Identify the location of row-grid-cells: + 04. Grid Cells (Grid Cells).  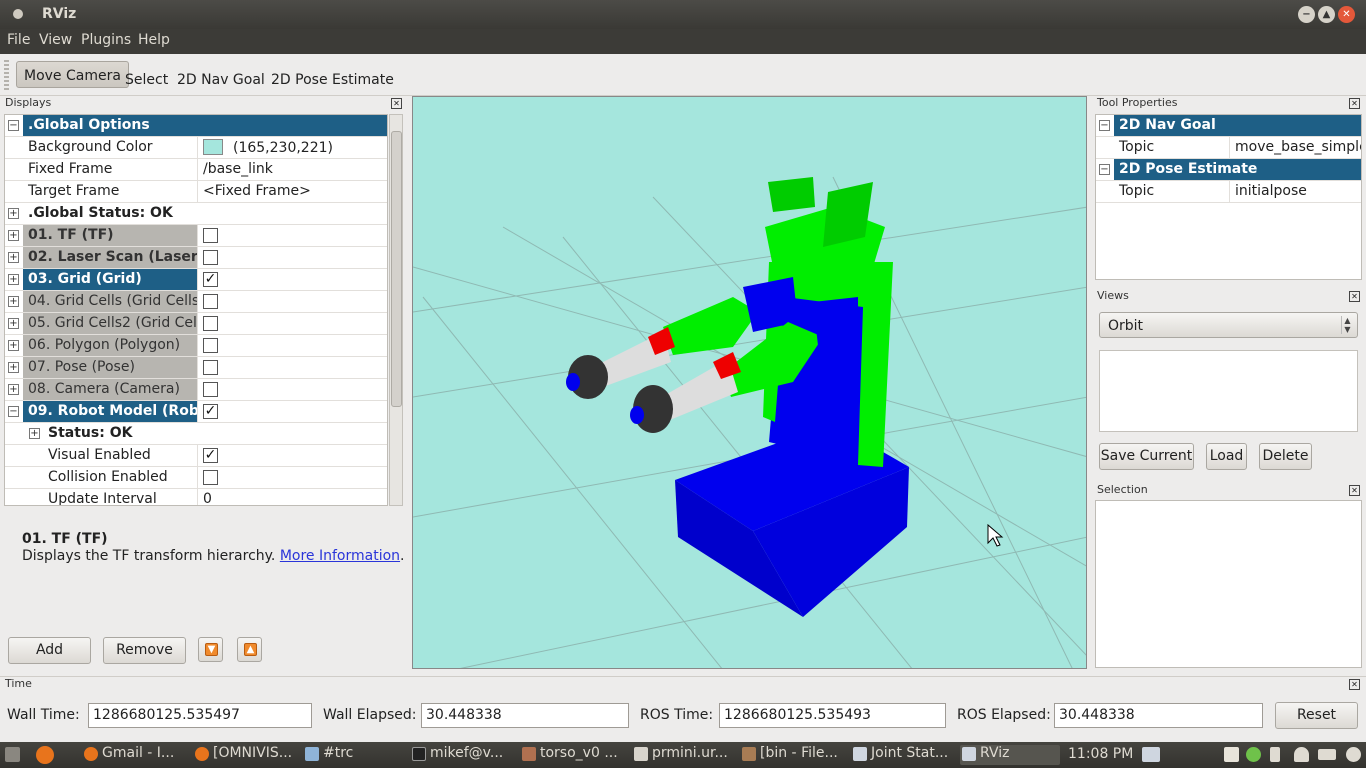
(196, 302).